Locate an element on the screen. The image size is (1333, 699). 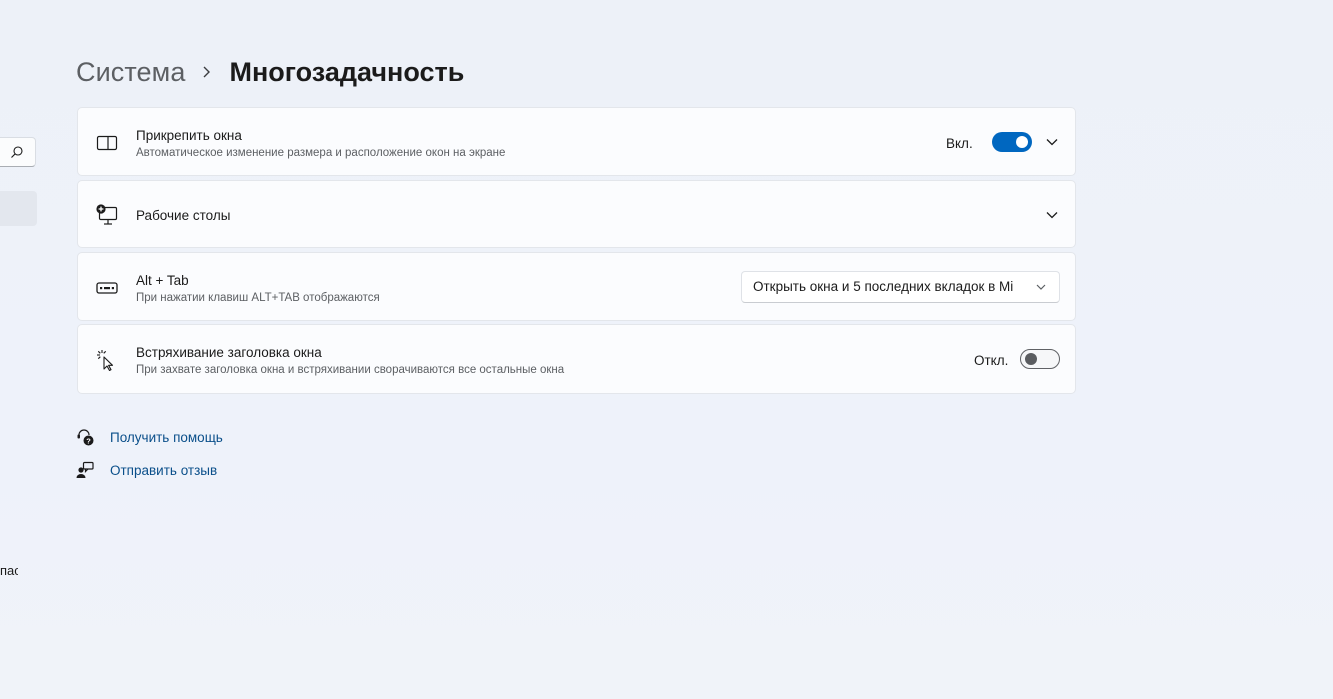
keyboard-icon is located at coordinates (107, 288).